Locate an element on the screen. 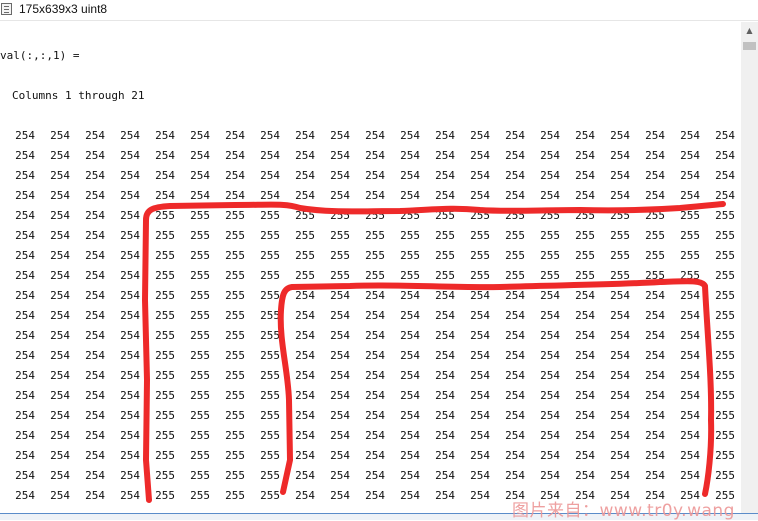 The height and width of the screenshot is (521, 758). scroll-thumb is located at coordinates (749, 46).